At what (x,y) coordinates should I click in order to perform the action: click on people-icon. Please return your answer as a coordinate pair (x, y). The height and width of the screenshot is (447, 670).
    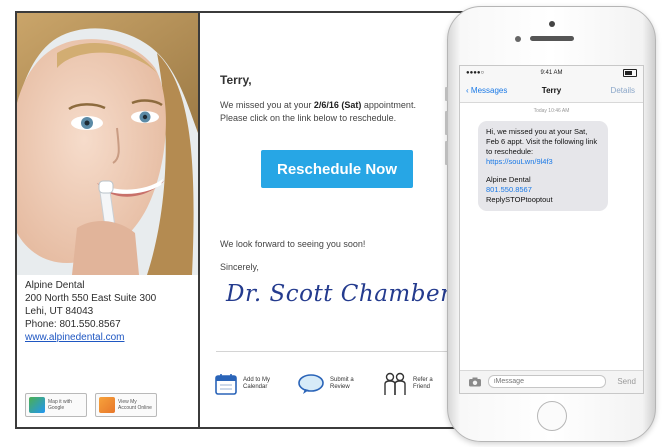
    Looking at the image, I should click on (395, 383).